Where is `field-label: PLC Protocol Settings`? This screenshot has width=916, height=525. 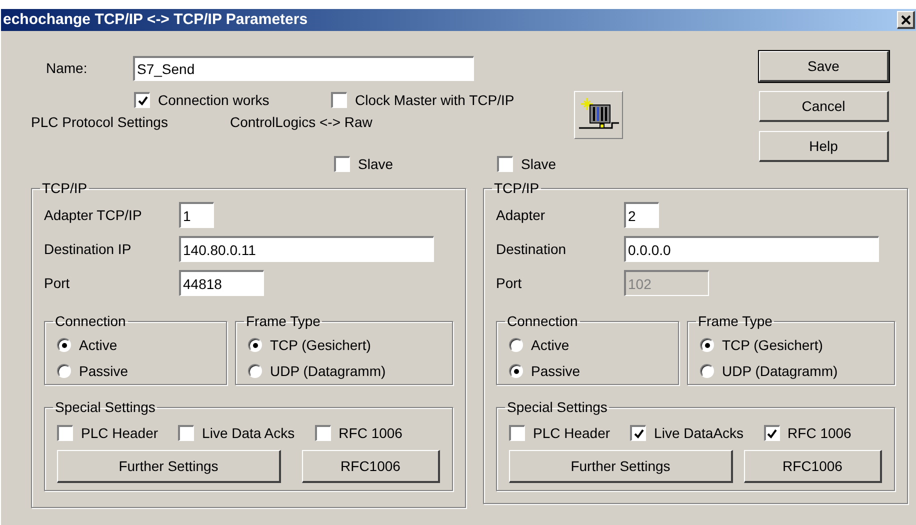 field-label: PLC Protocol Settings is located at coordinates (100, 122).